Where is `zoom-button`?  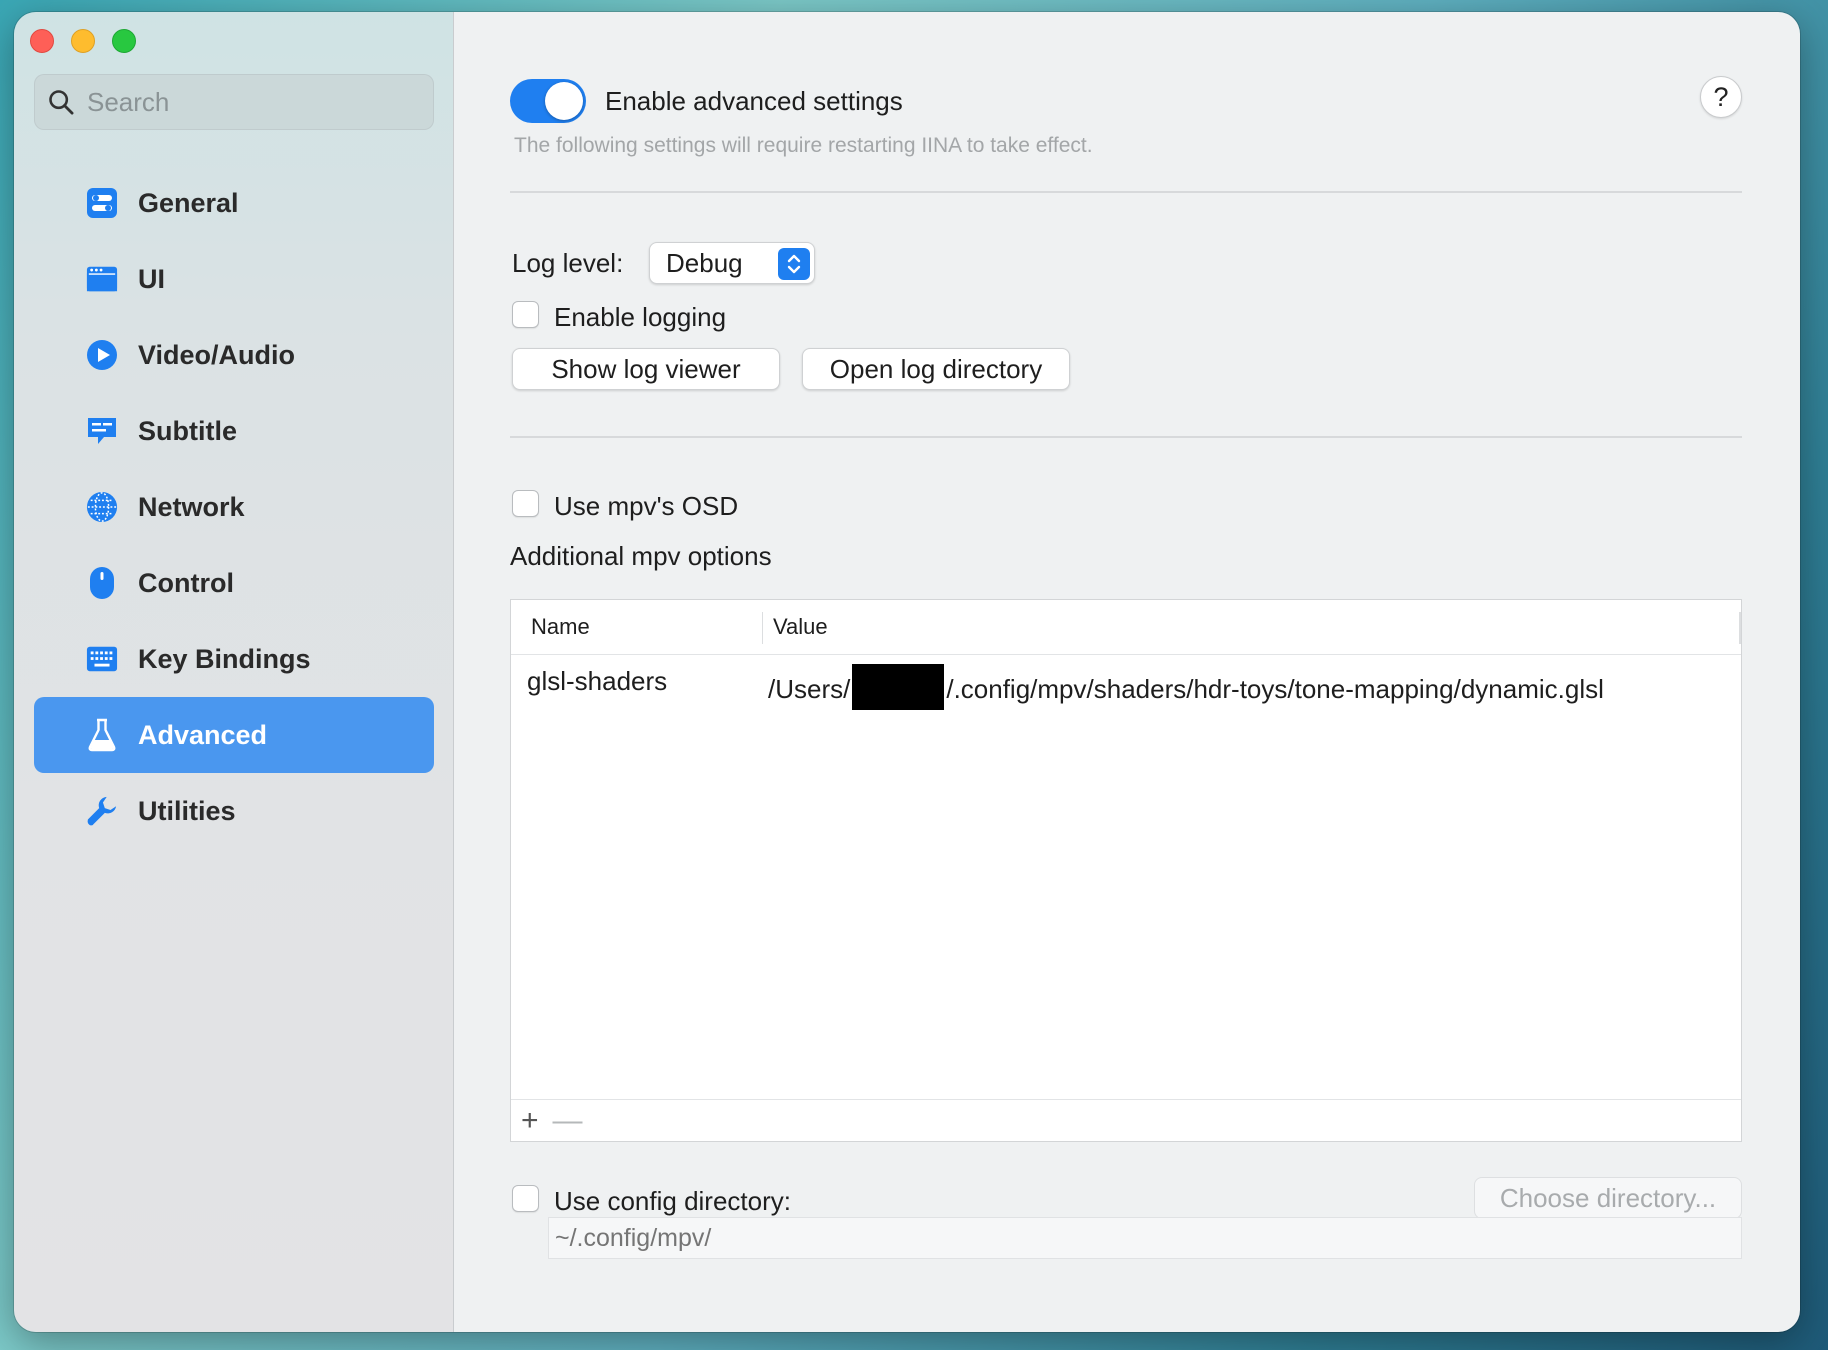 zoom-button is located at coordinates (124, 41).